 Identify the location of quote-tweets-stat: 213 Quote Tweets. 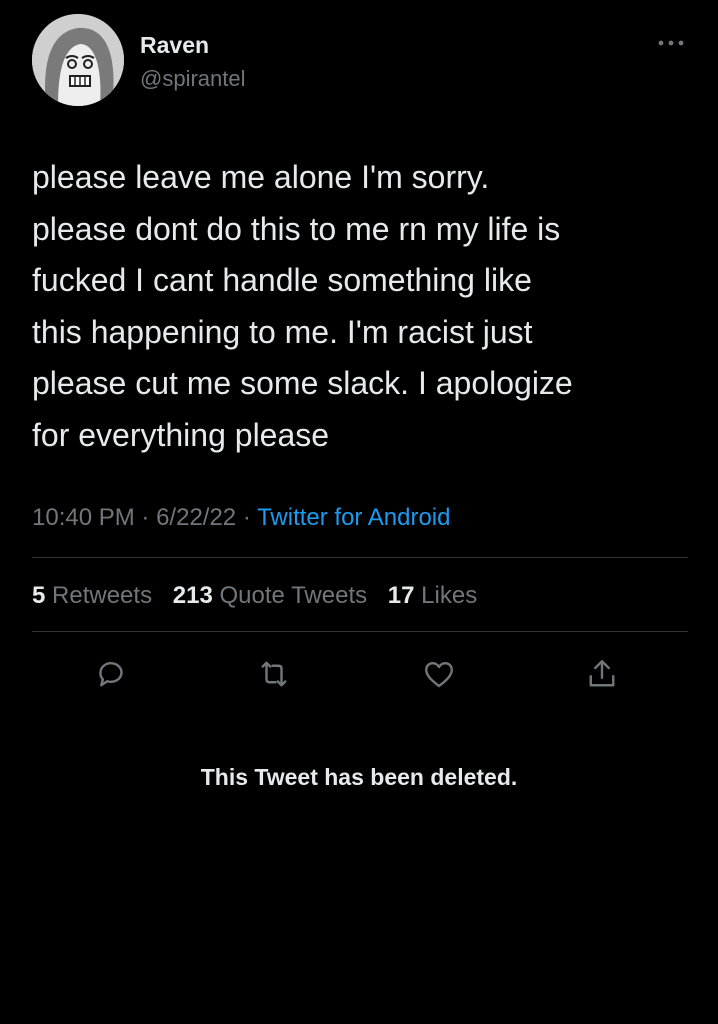
(270, 595).